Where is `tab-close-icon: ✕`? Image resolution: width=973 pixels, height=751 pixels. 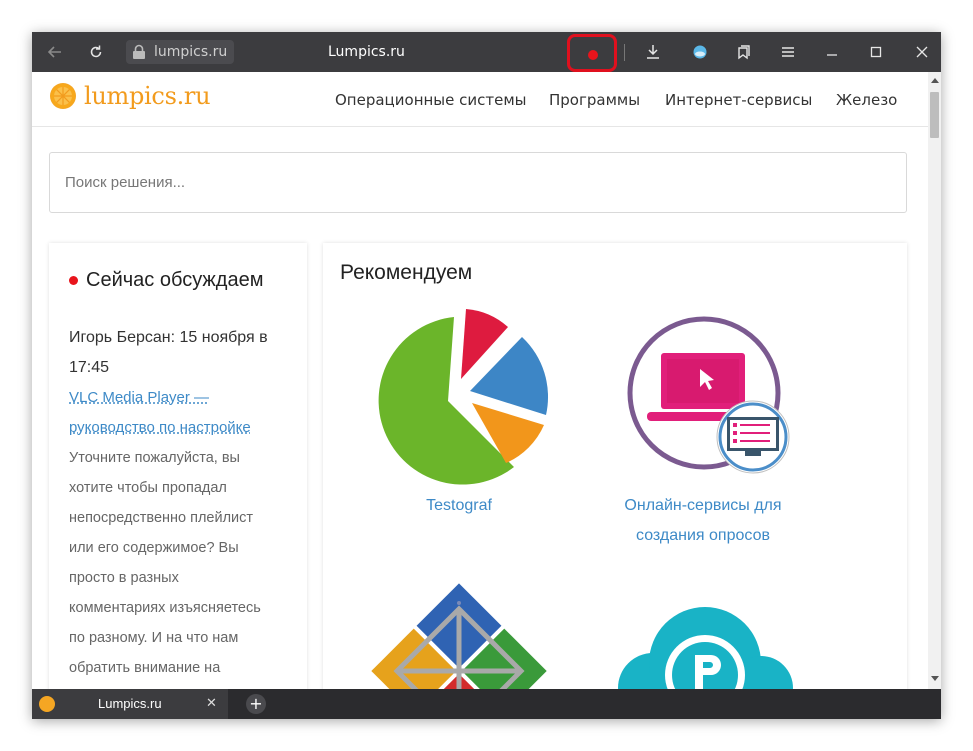 tab-close-icon: ✕ is located at coordinates (211, 704).